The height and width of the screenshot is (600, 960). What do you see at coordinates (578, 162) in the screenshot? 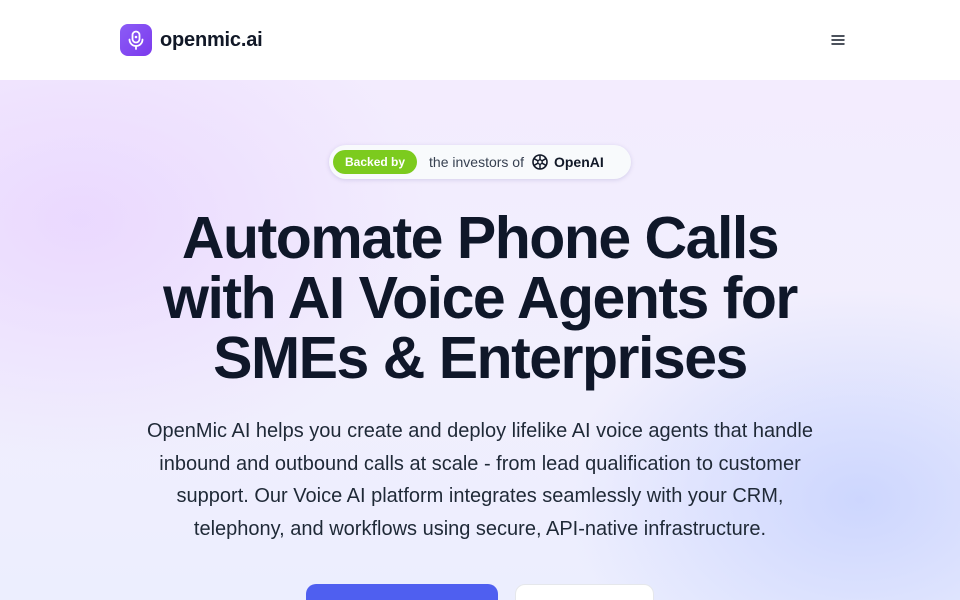
I see `openai-label: OpenAI` at bounding box center [578, 162].